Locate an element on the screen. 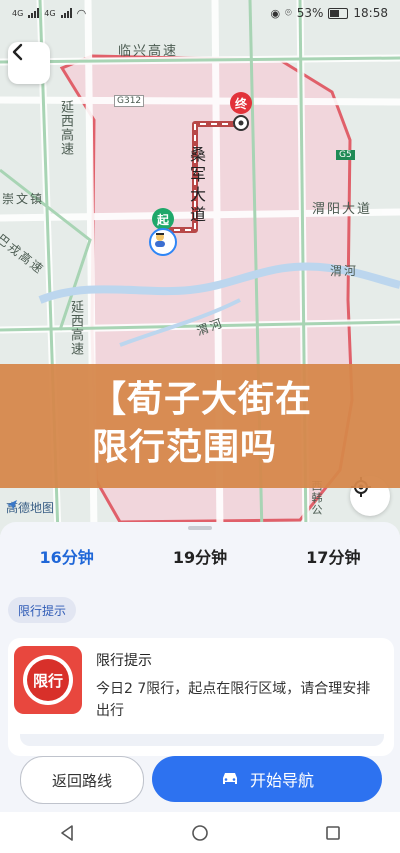 Image resolution: width=400 pixels, height=853 pixels. eye-icon: ◉ is located at coordinates (275, 13).